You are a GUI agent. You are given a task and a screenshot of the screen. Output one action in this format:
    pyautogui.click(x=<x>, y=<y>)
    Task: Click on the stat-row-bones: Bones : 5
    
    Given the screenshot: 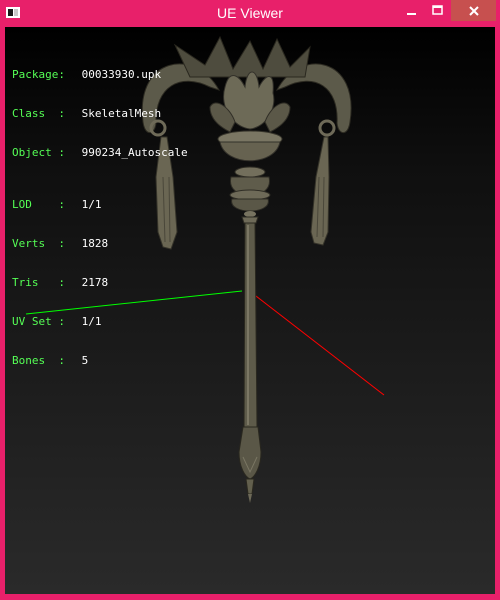 What is the action you would take?
    pyautogui.click(x=50, y=360)
    